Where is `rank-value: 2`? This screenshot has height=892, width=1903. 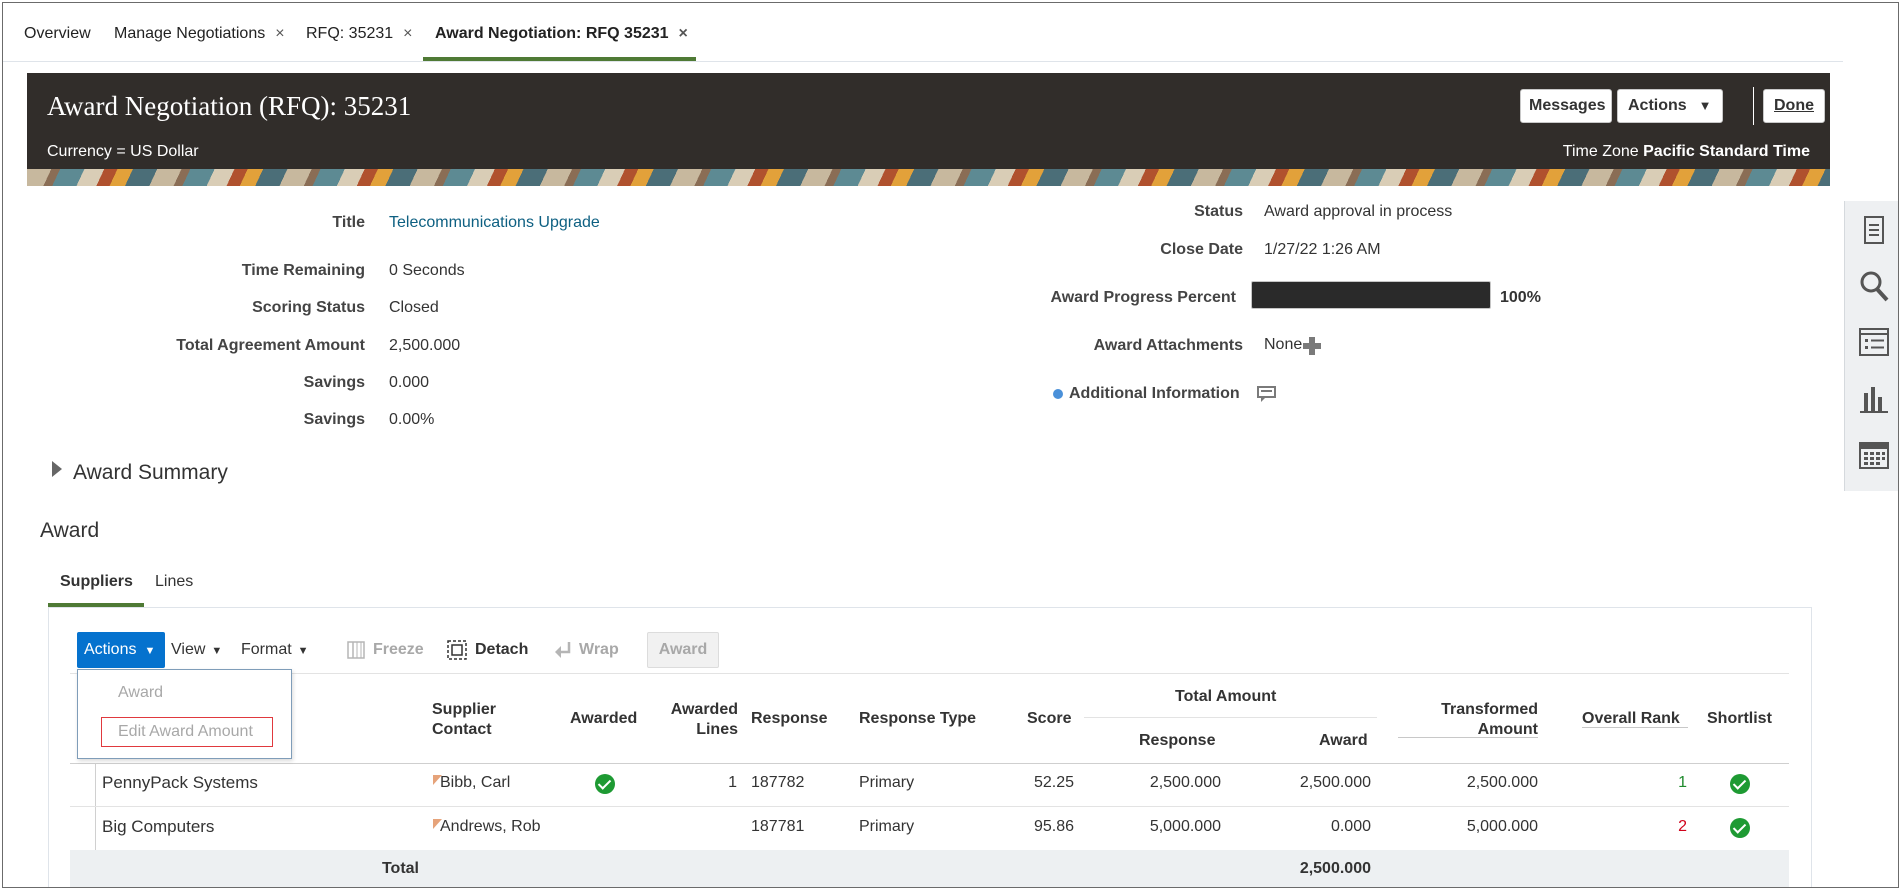
rank-value: 2 is located at coordinates (1682, 826).